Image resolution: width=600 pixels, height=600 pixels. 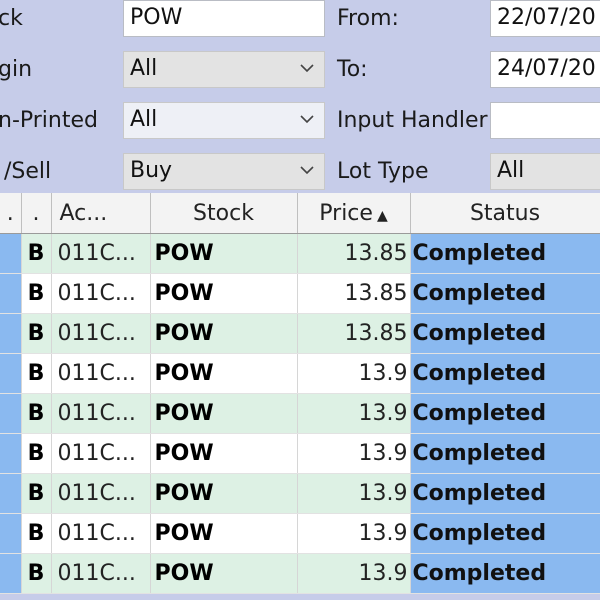 I want to click on origin-value: All, so click(x=144, y=68).